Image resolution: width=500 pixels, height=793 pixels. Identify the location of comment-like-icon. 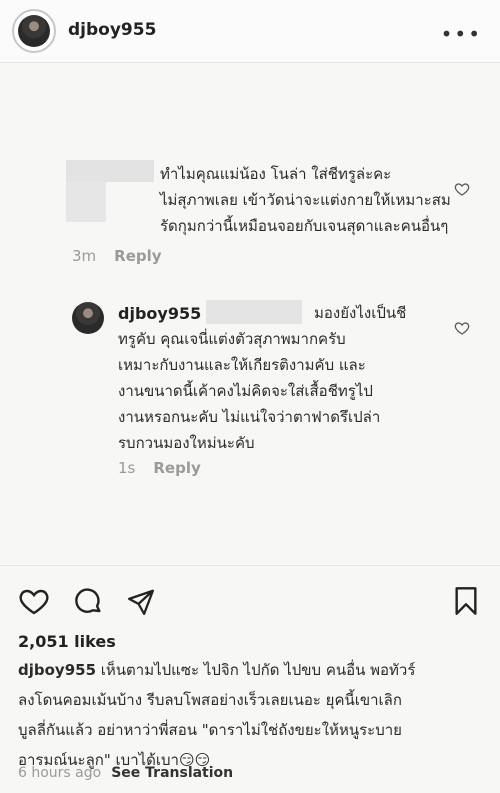
(462, 189).